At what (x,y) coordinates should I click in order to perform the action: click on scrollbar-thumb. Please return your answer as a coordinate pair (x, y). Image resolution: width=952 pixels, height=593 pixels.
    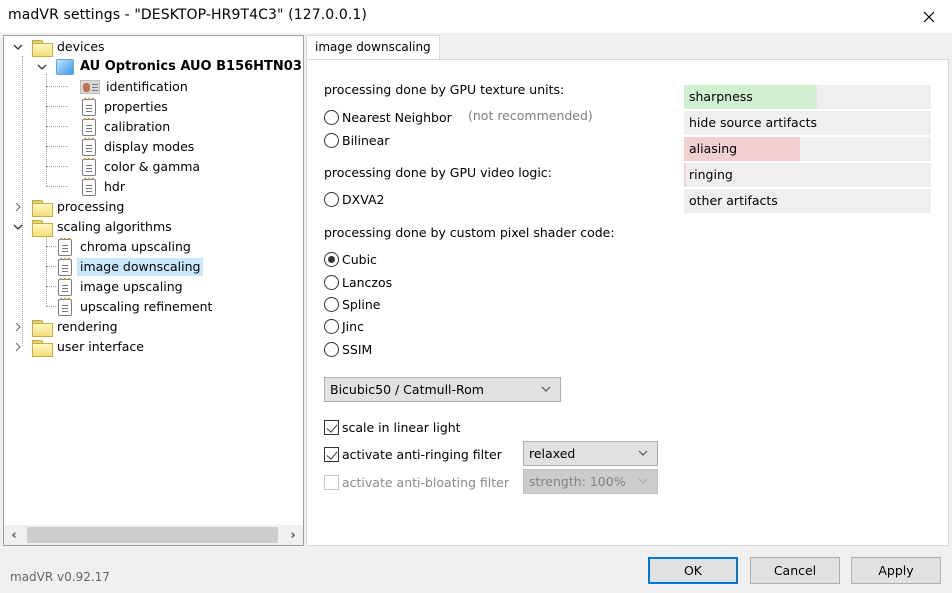
    Looking at the image, I should click on (152, 535).